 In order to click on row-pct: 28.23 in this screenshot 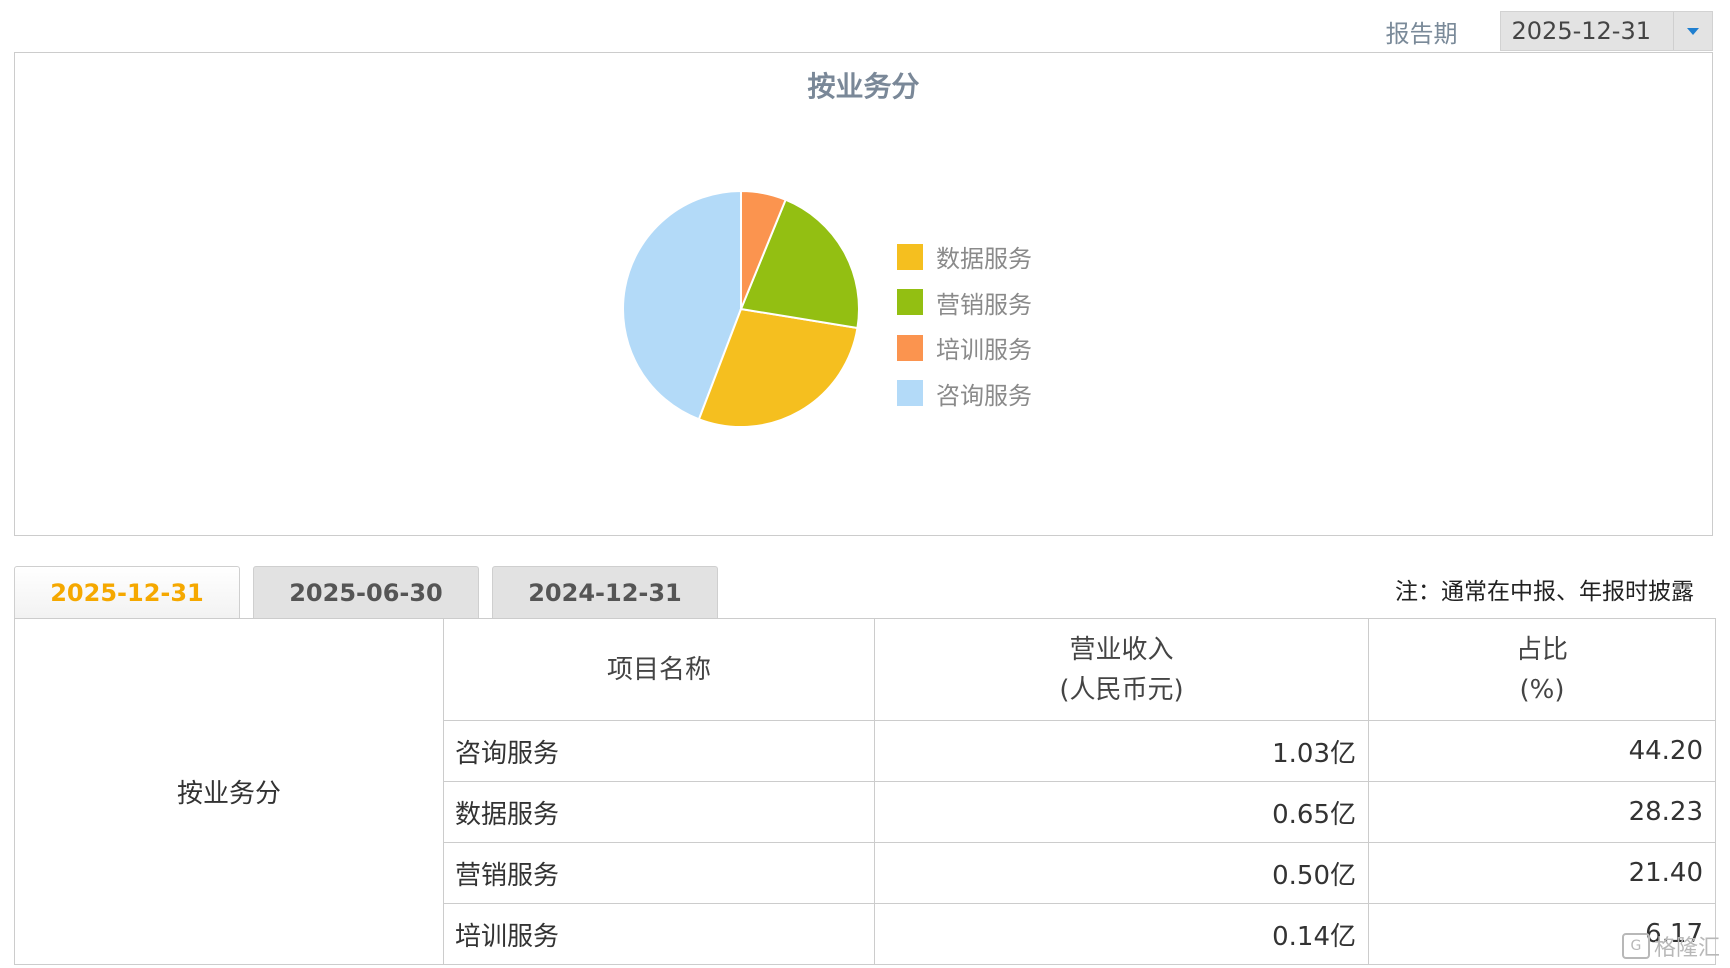, I will do `click(1542, 812)`.